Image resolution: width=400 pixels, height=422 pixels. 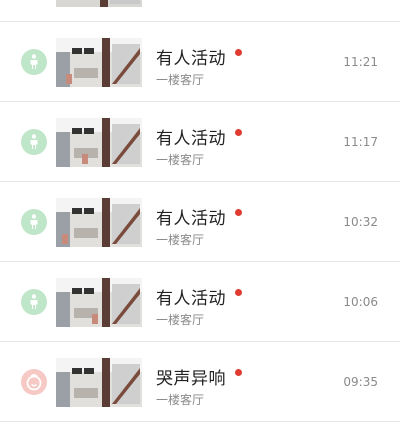 What do you see at coordinates (34, 382) in the screenshot?
I see `crying-baby-icon` at bounding box center [34, 382].